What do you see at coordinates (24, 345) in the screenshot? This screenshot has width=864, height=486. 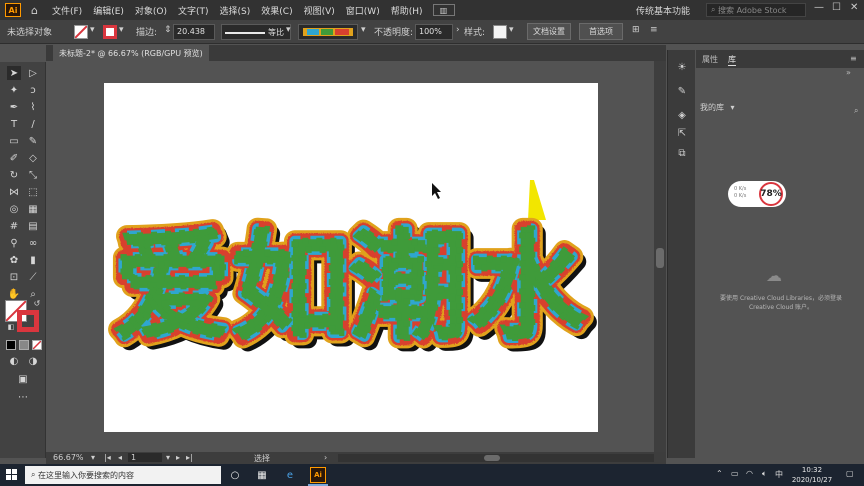 I see `gradient-mode-button` at bounding box center [24, 345].